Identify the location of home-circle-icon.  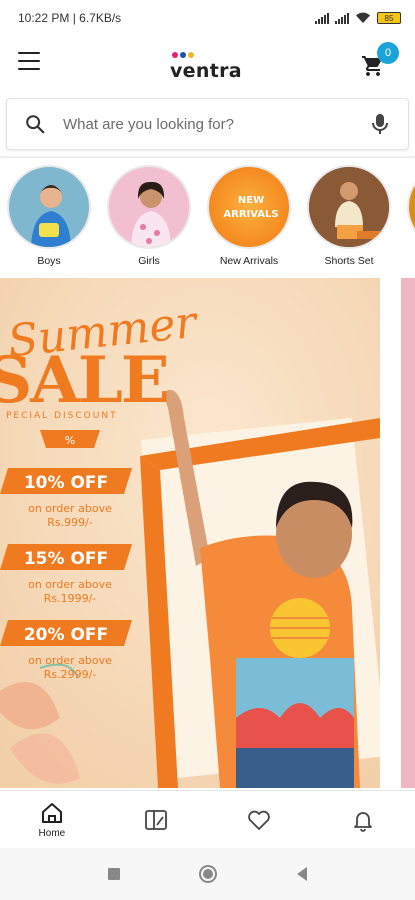
(208, 874).